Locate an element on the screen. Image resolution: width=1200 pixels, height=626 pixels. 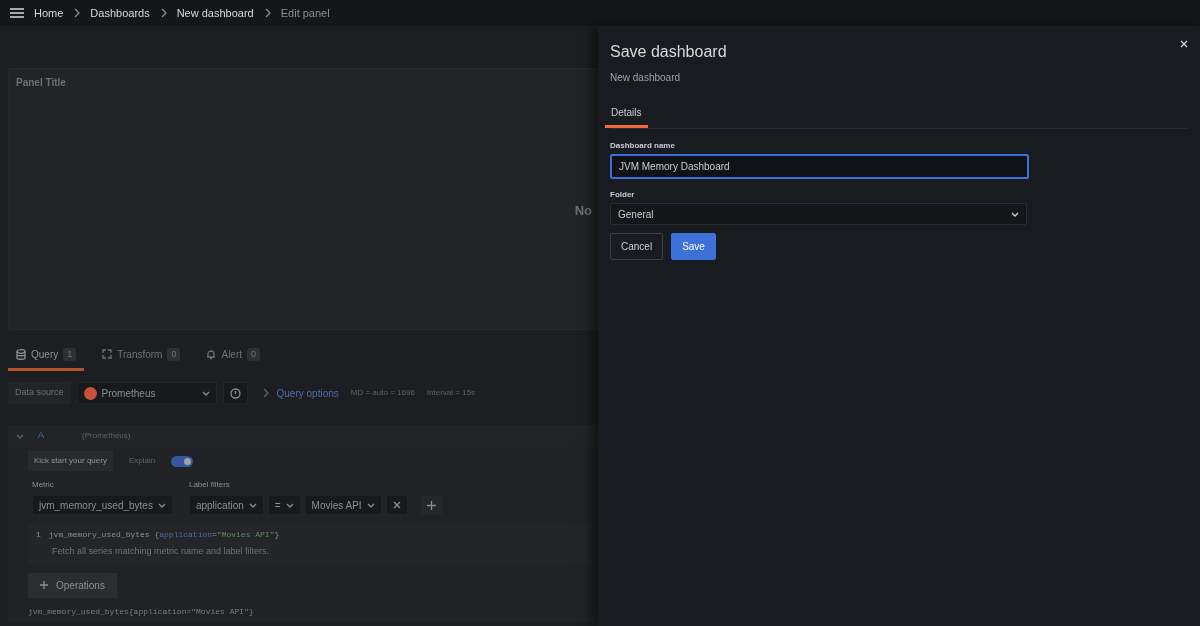
breadcrumb-link: Home is located at coordinates (49, 13).